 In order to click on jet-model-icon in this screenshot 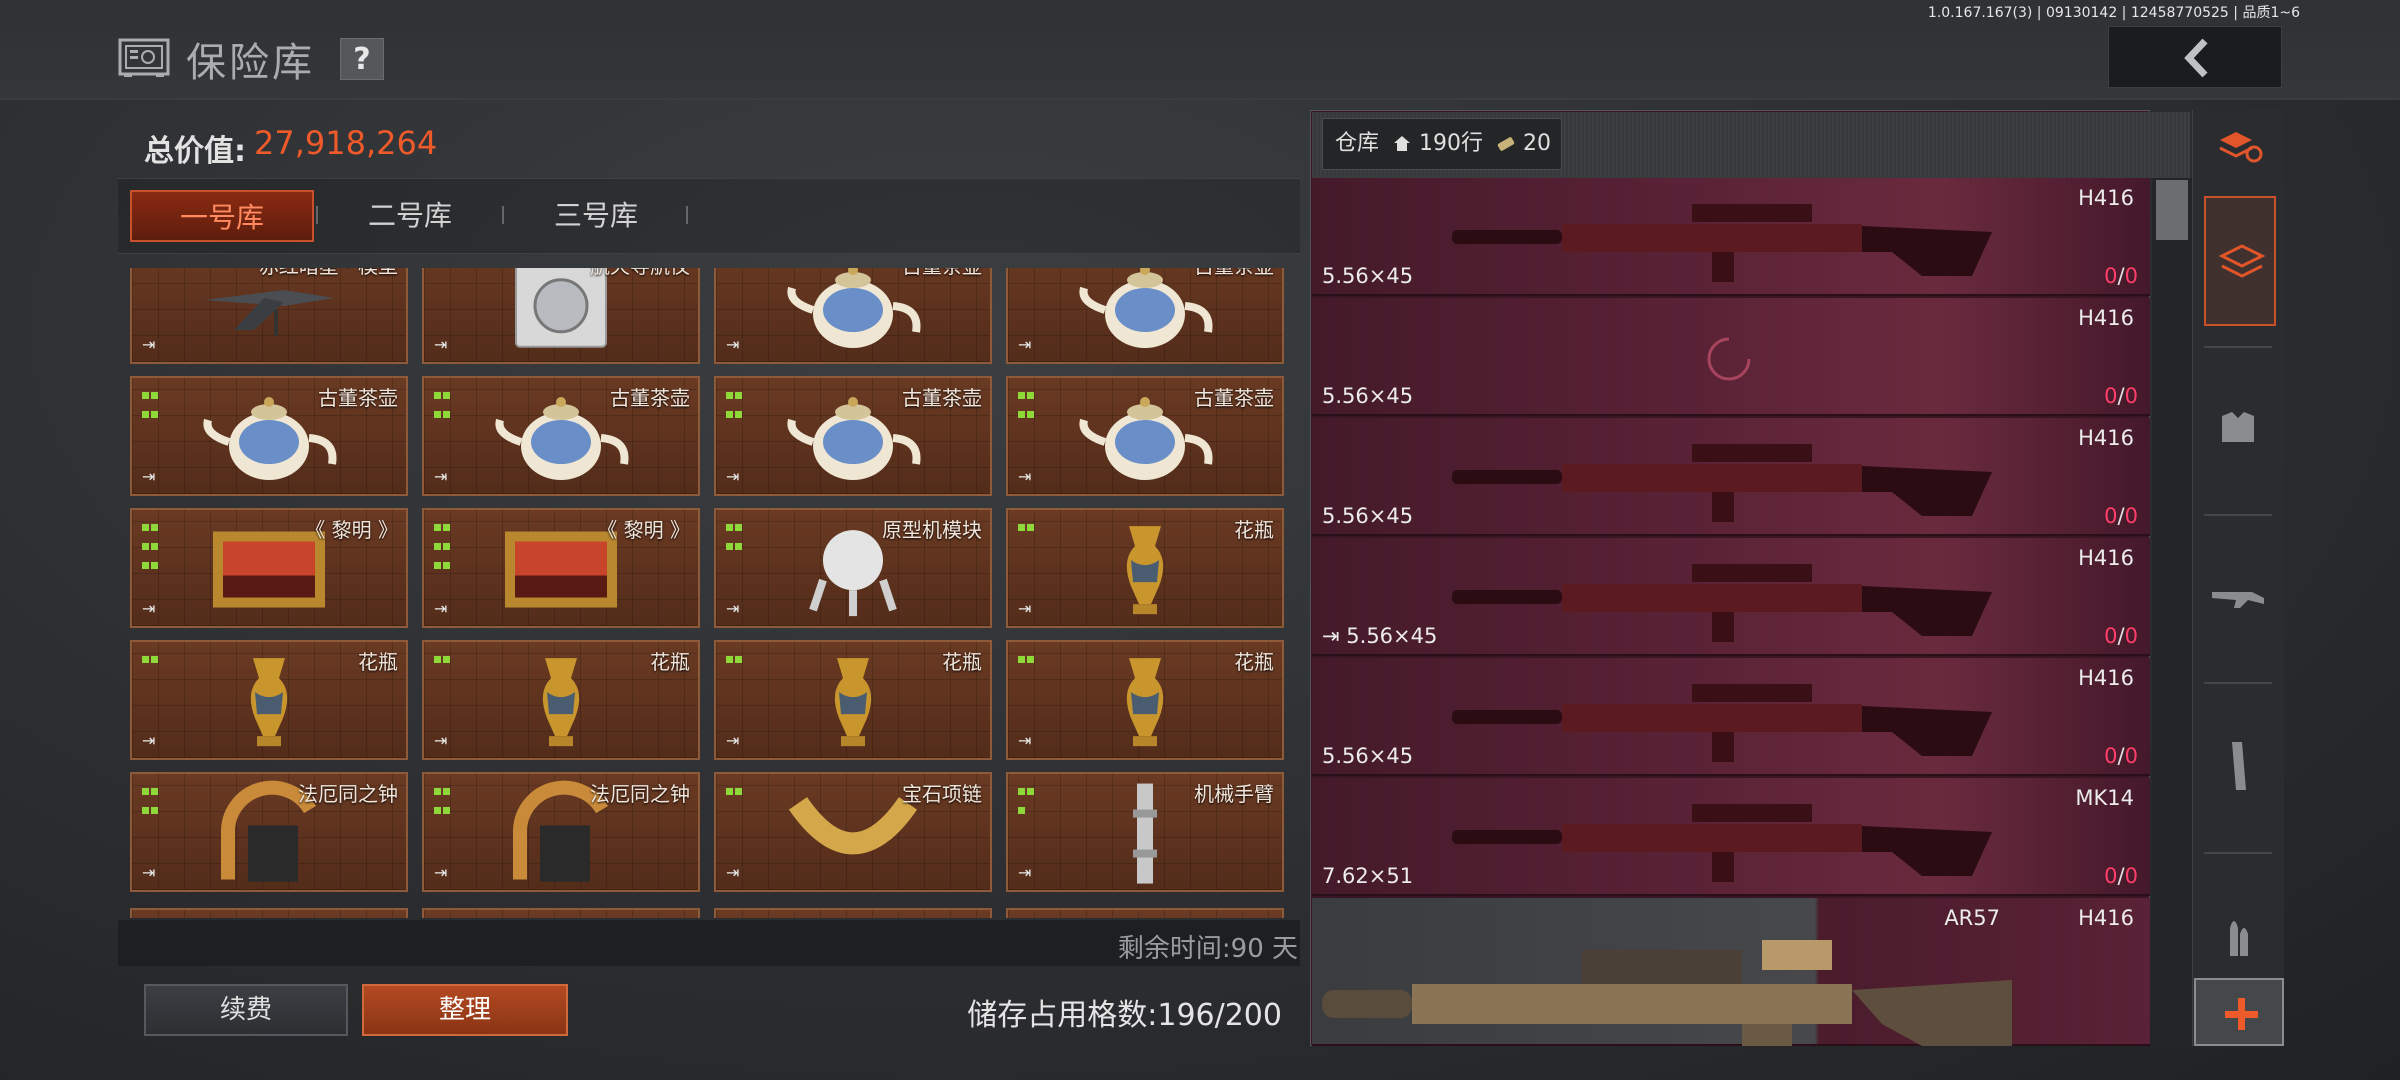, I will do `click(269, 307)`.